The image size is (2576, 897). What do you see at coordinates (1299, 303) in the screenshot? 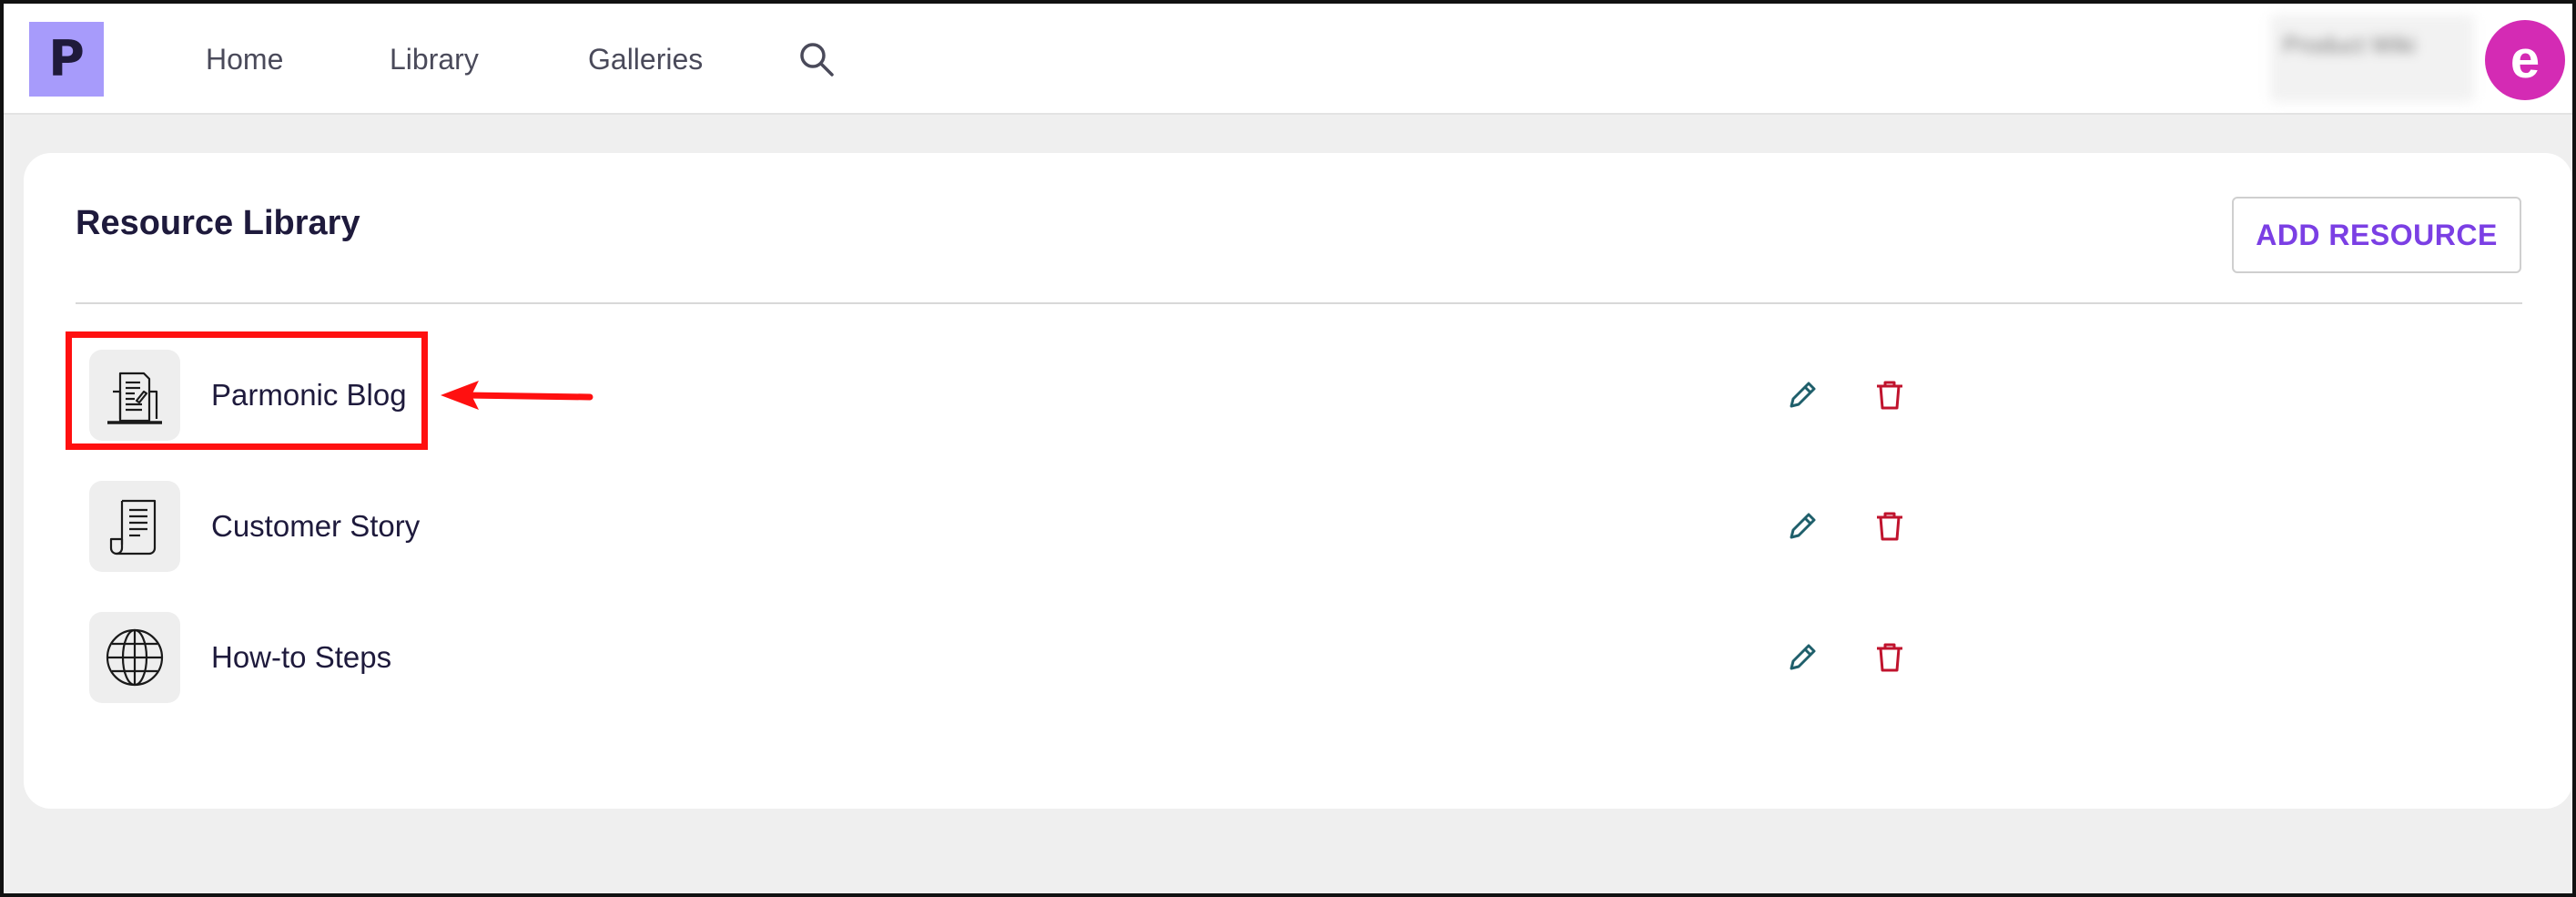
I see `divider` at bounding box center [1299, 303].